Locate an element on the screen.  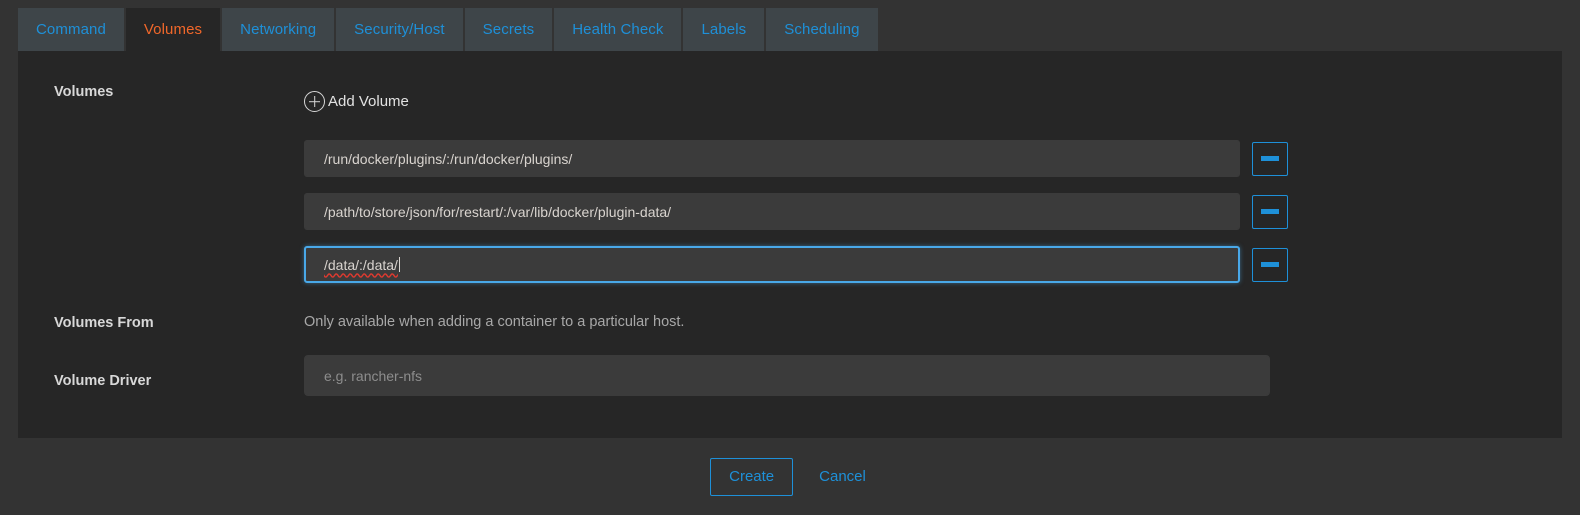
tab-label: Security/Host is located at coordinates (399, 29).